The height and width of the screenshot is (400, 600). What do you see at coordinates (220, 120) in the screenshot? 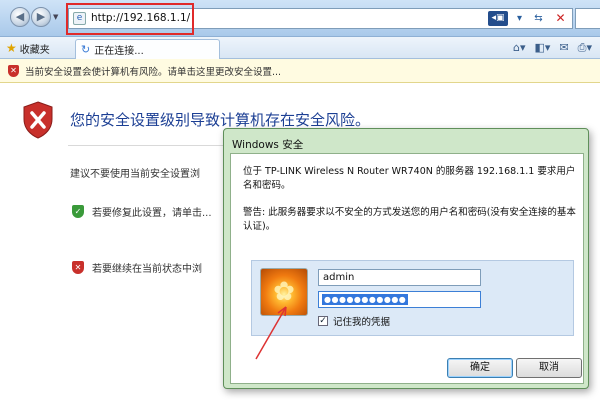
I see `warning-title: 您的安全设置级别导致计算机存在安全风险。` at bounding box center [220, 120].